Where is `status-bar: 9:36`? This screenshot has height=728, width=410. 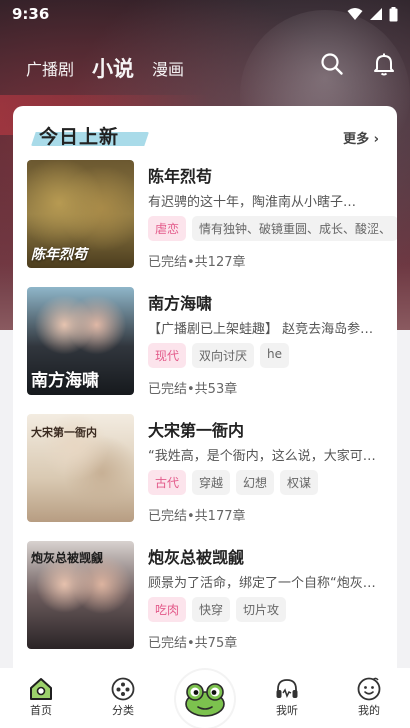 status-bar: 9:36 is located at coordinates (205, 14).